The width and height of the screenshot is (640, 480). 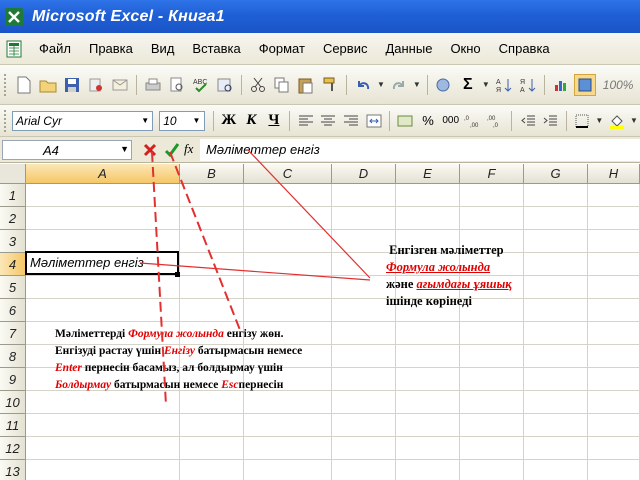 What do you see at coordinates (492, 174) in the screenshot?
I see `column-header: F` at bounding box center [492, 174].